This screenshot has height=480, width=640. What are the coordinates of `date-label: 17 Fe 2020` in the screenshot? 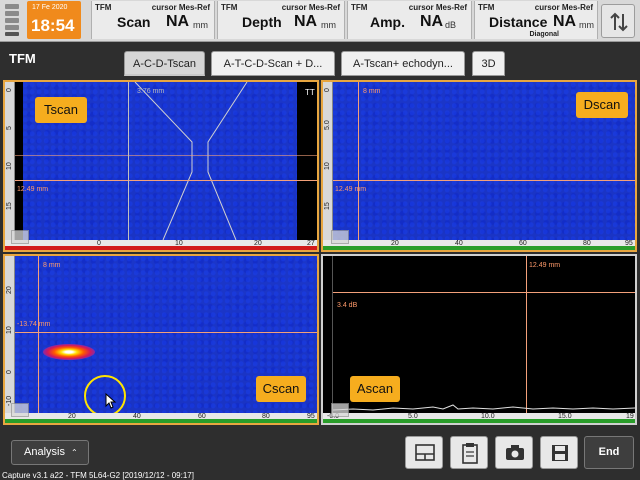 It's located at (50, 7).